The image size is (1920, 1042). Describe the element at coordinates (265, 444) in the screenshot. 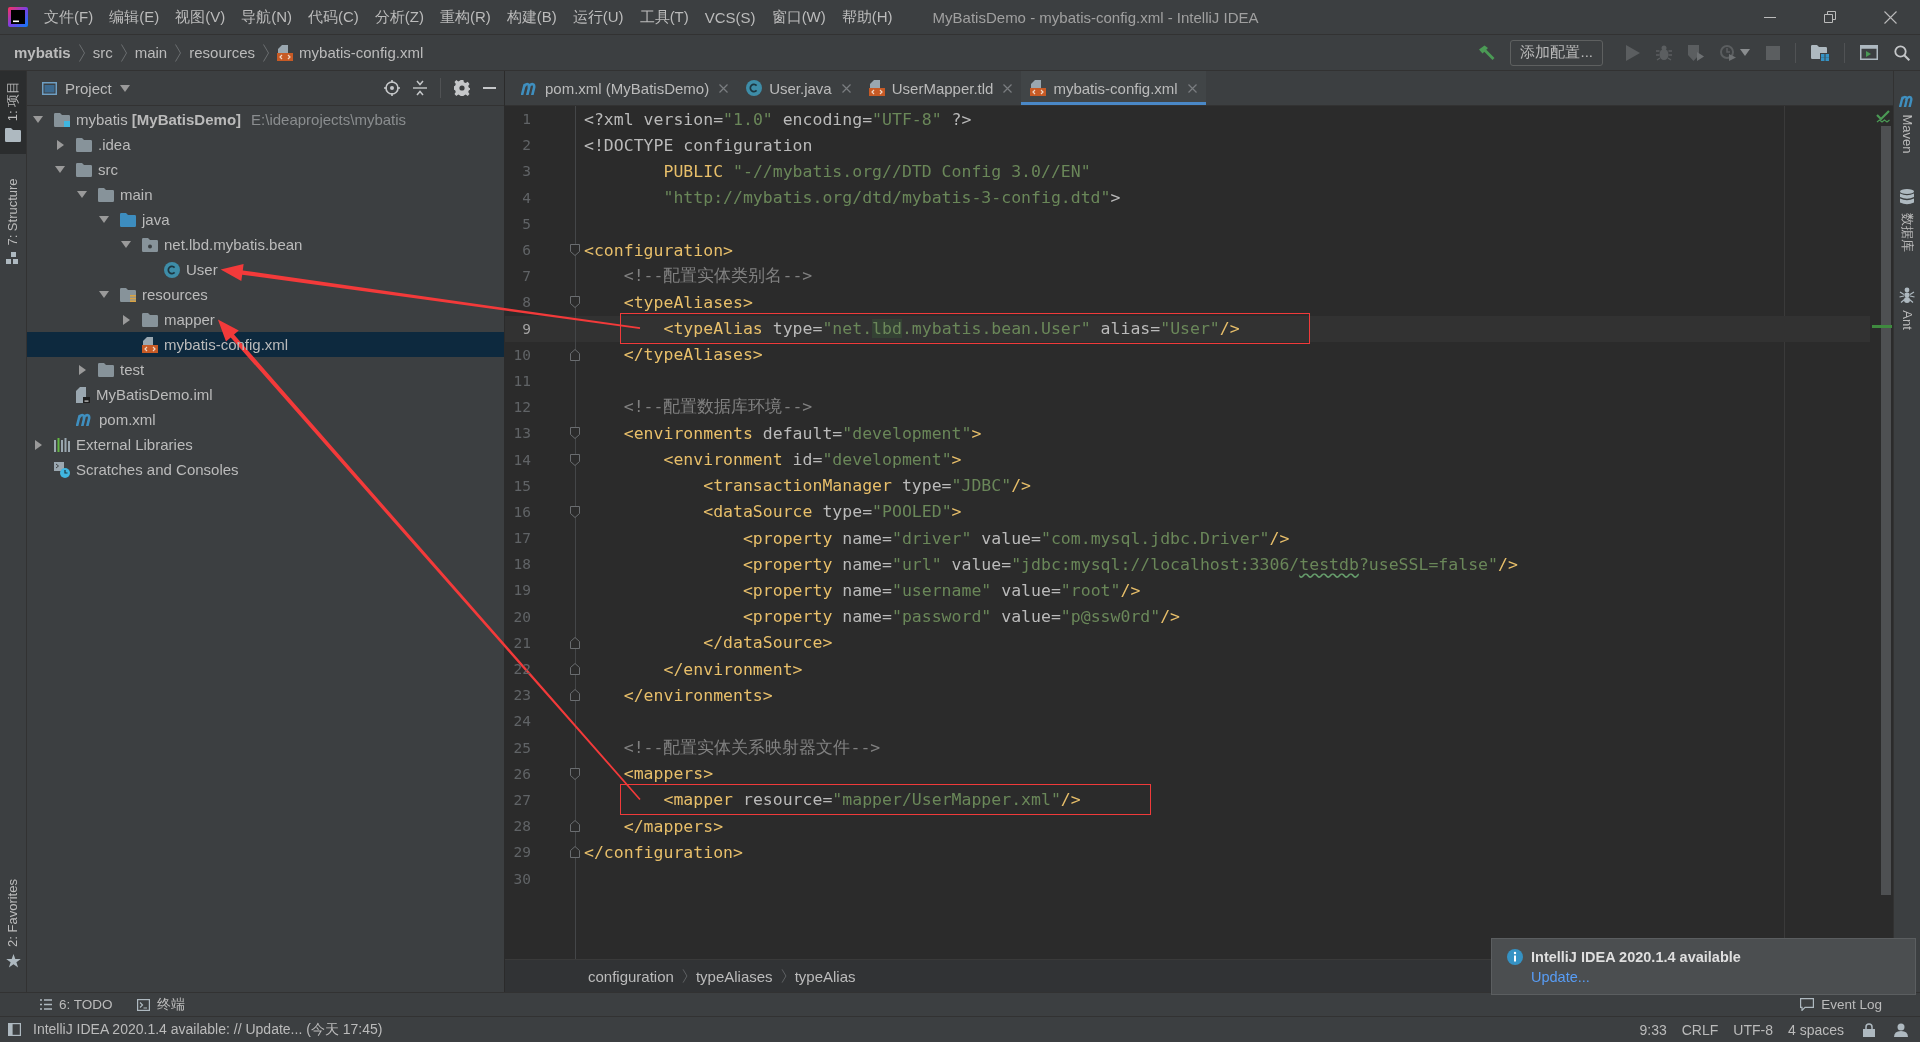

I see `tree-item: External Libraries` at that location.